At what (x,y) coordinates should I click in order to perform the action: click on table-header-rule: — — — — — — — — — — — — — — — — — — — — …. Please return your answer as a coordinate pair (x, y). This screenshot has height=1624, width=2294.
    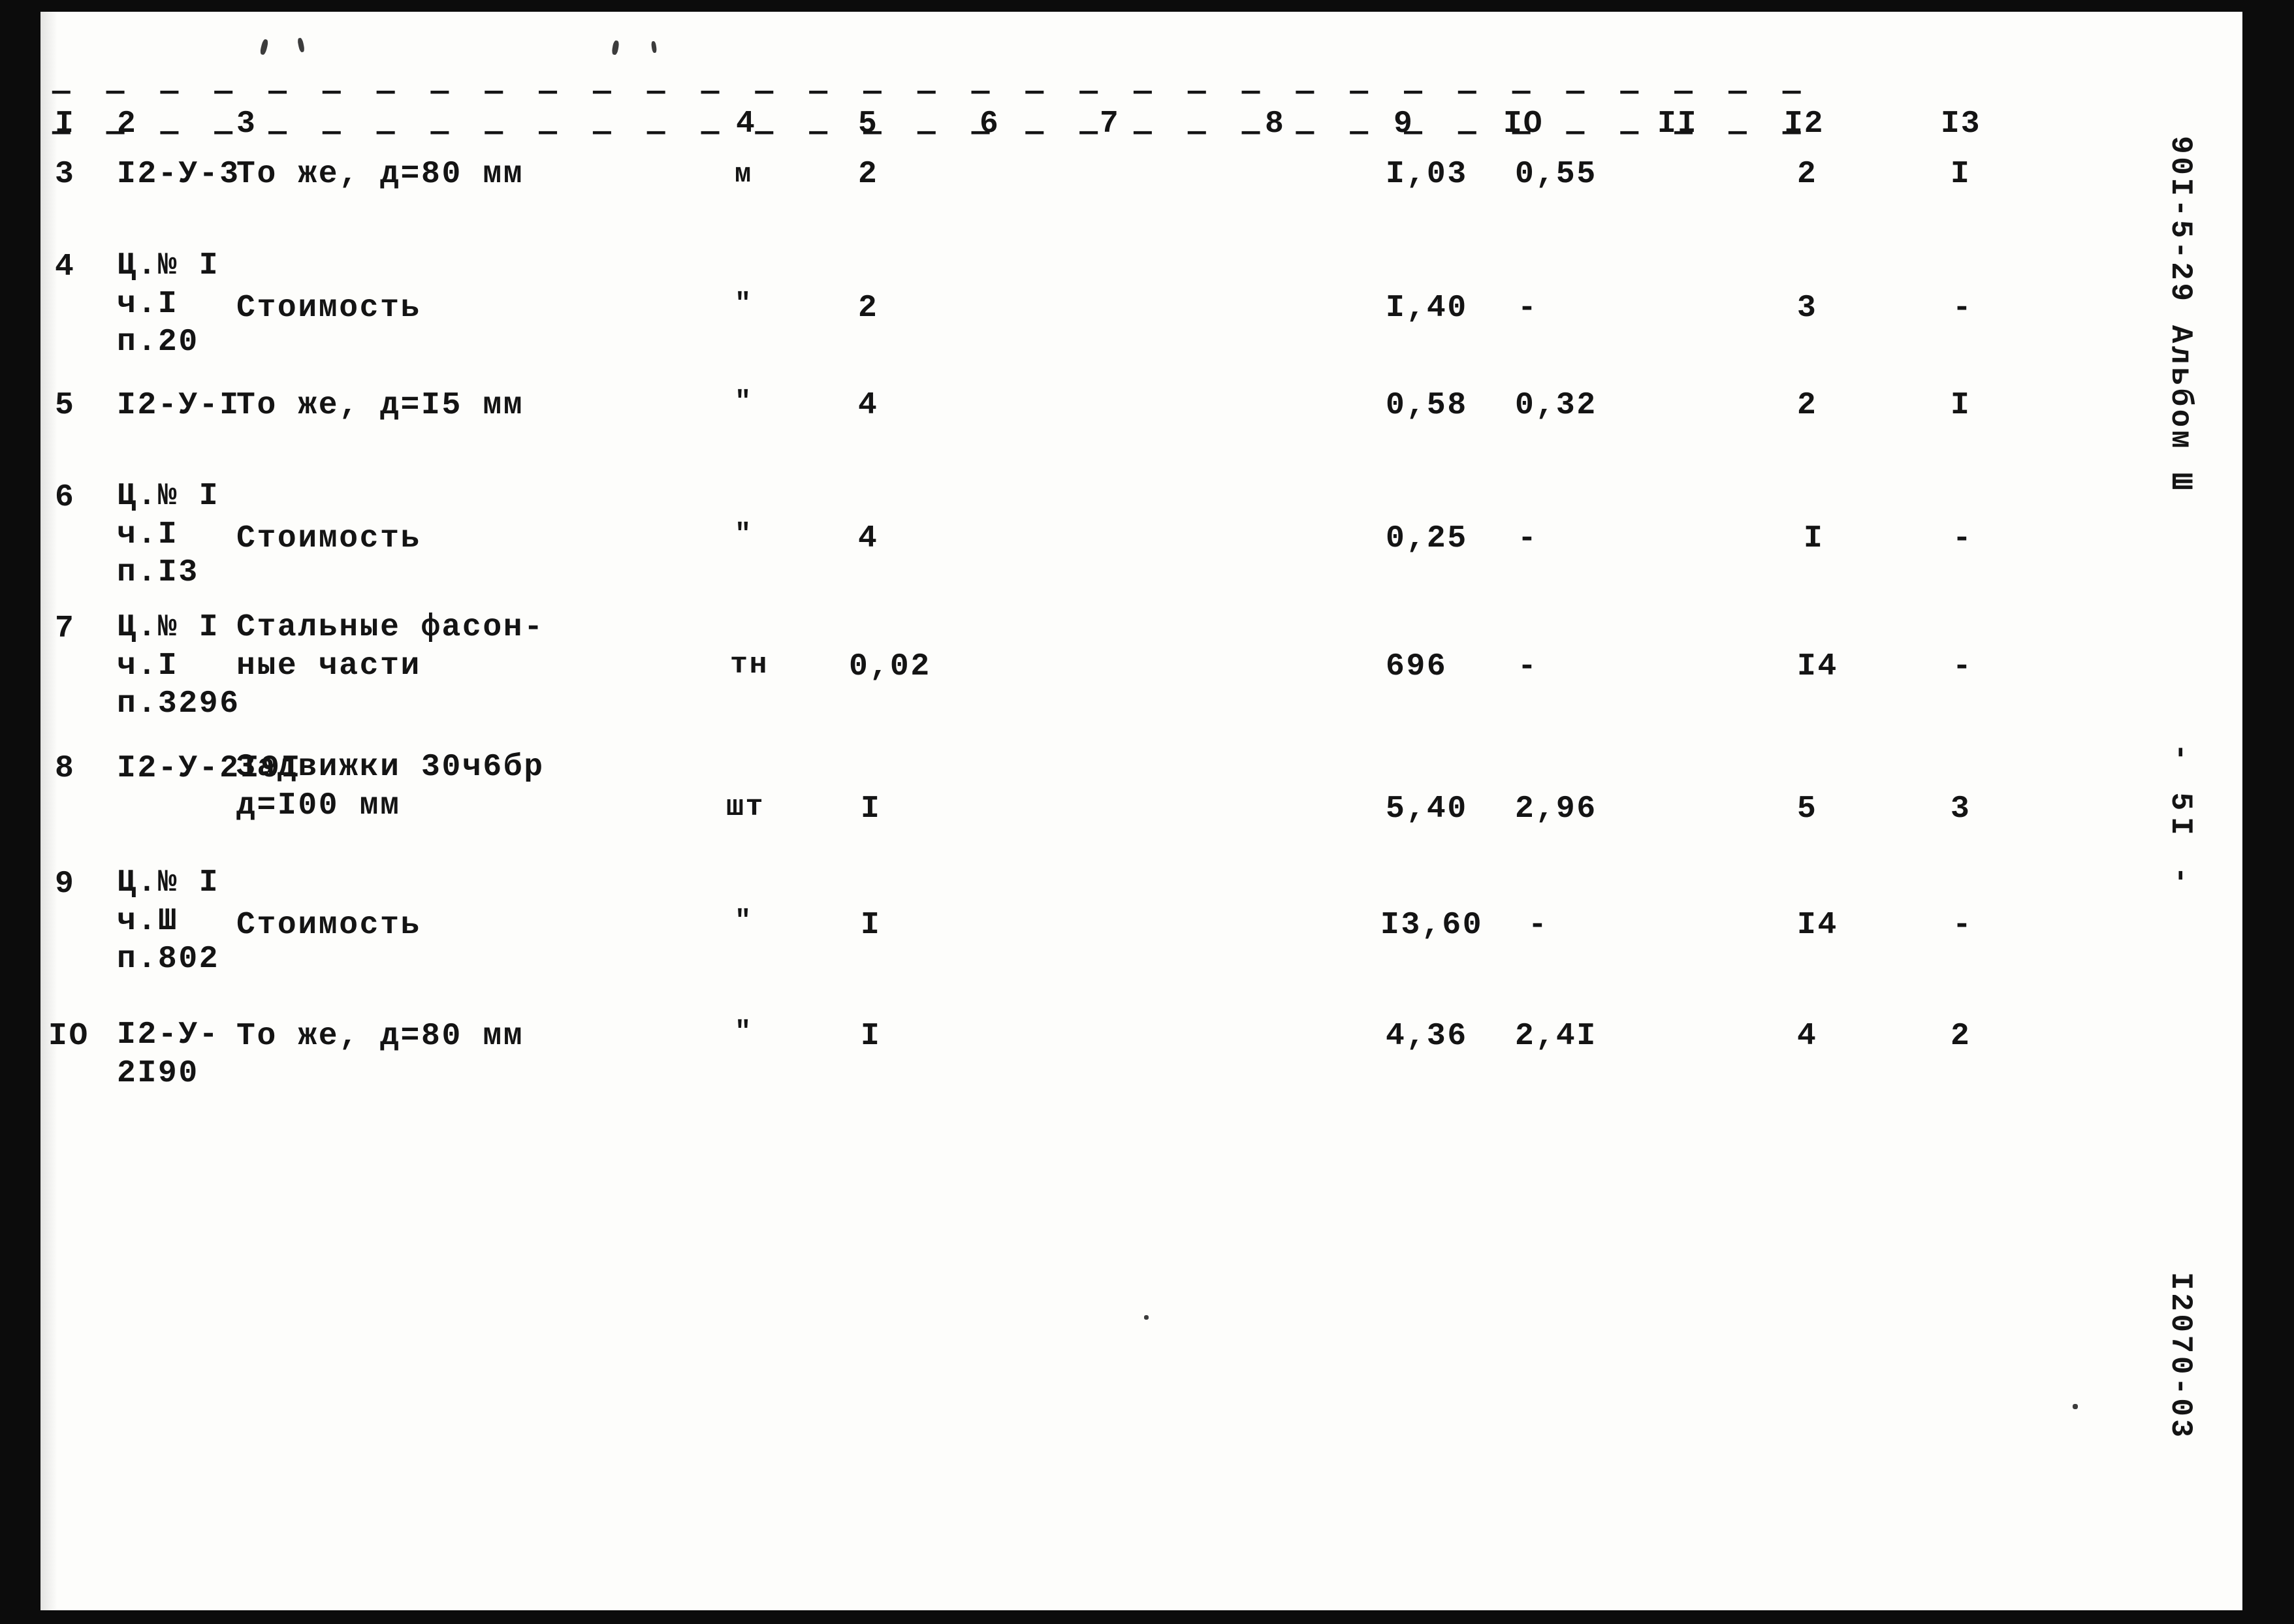
    Looking at the image, I should click on (931, 133).